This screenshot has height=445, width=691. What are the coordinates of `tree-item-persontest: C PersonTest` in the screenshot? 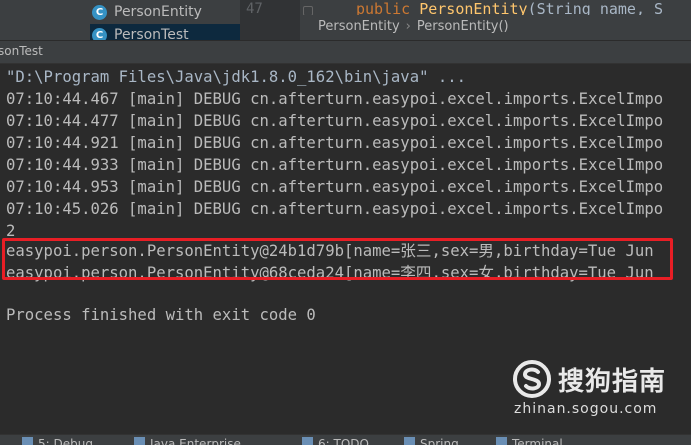 It's located at (166, 32).